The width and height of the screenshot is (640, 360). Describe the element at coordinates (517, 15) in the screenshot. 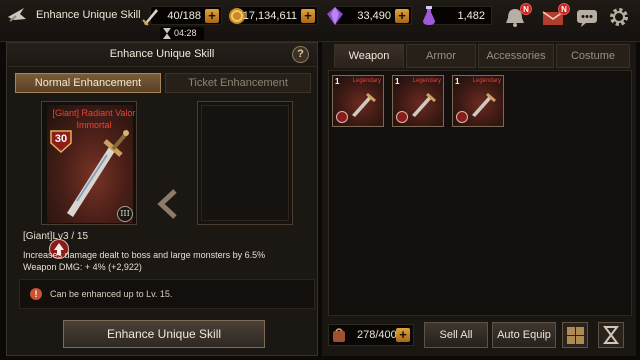

I see `notification-button: N` at that location.